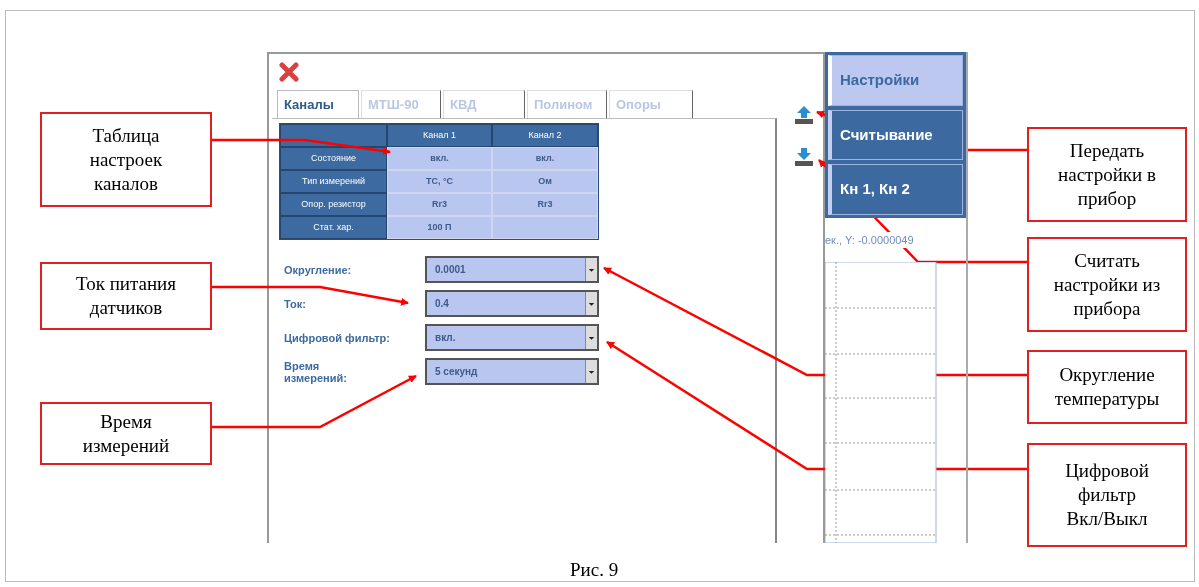  What do you see at coordinates (895, 189) in the screenshot?
I see `menu-item: Кн 1, Кн 2` at bounding box center [895, 189].